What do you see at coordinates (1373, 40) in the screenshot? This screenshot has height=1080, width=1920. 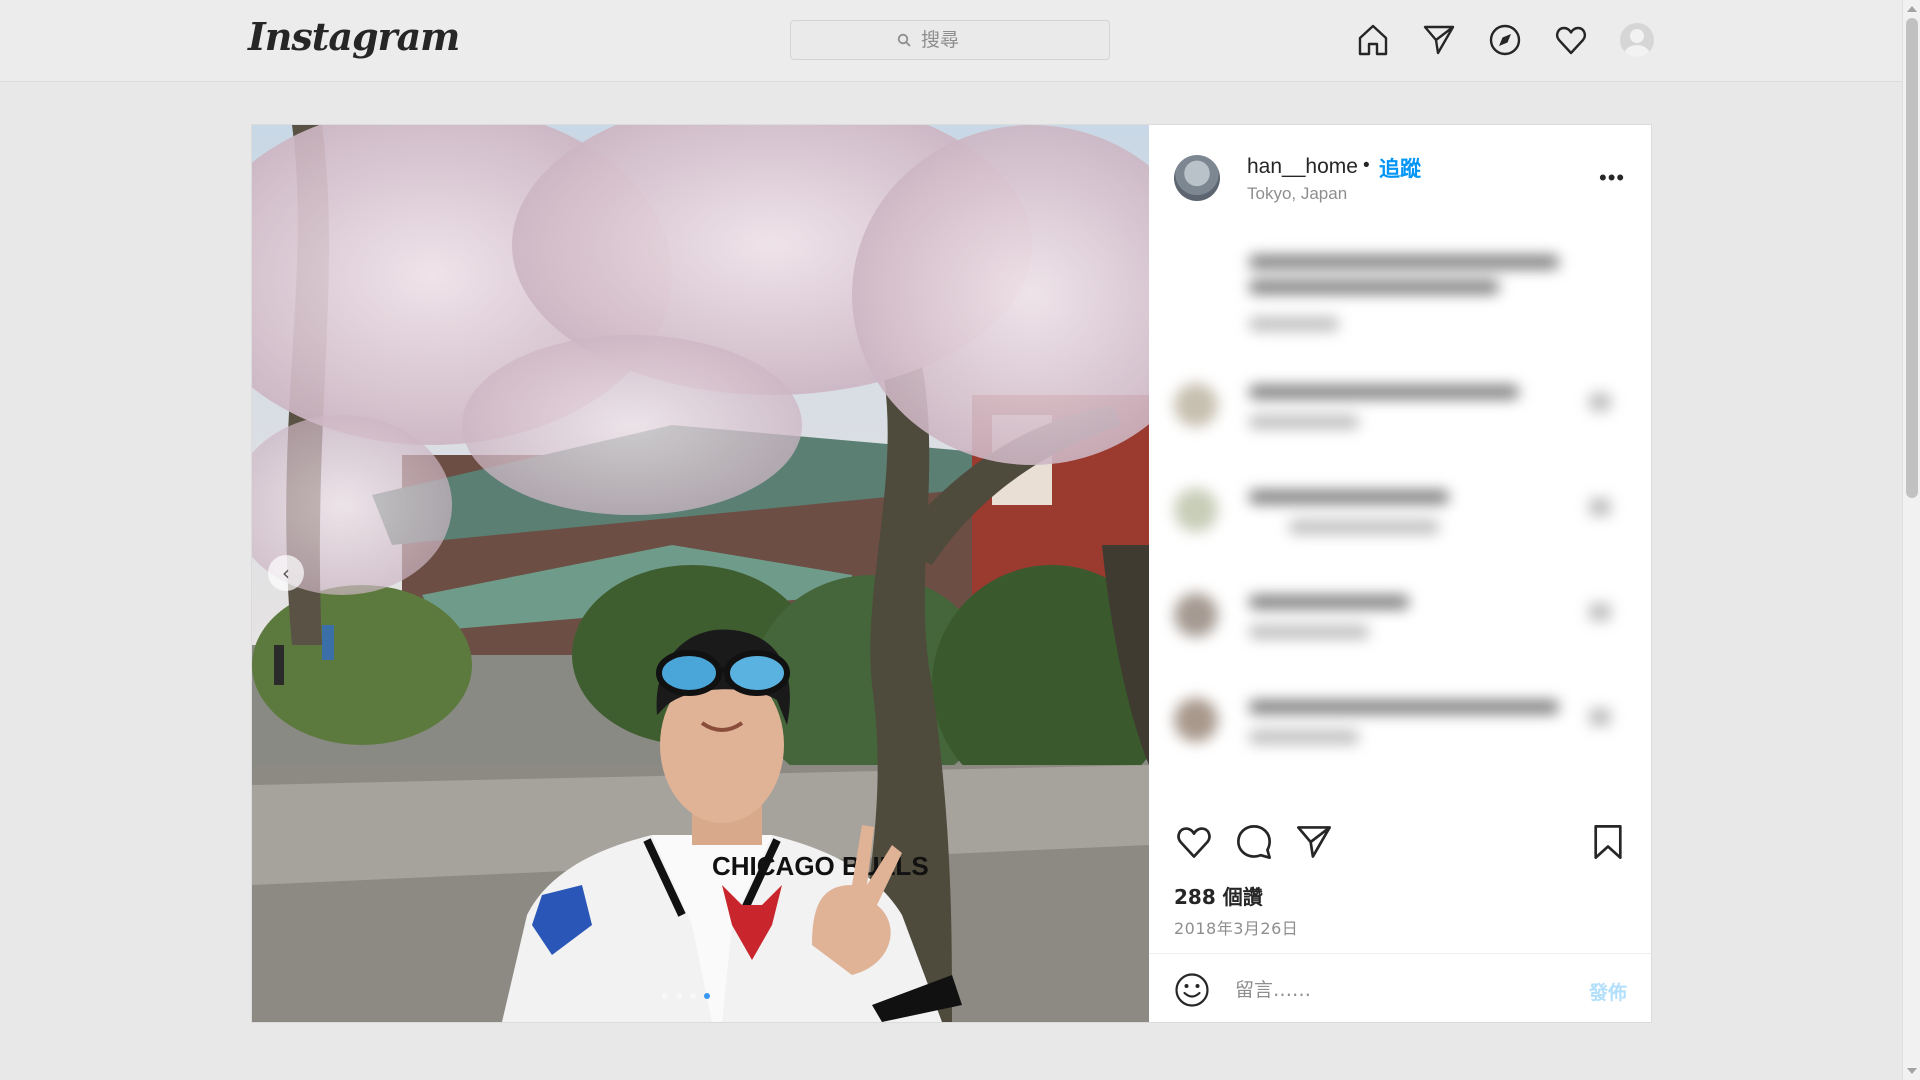 I see `home-icon` at bounding box center [1373, 40].